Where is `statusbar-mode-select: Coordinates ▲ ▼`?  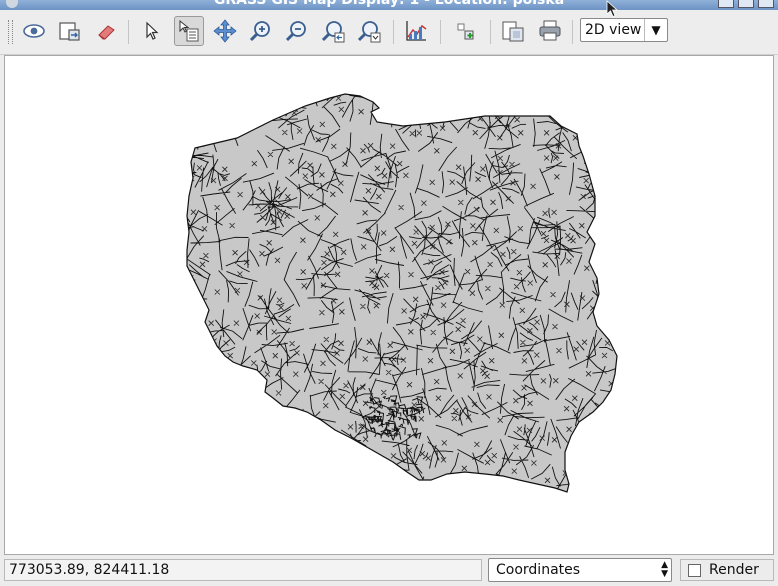 statusbar-mode-select: Coordinates ▲ ▼ is located at coordinates (580, 570).